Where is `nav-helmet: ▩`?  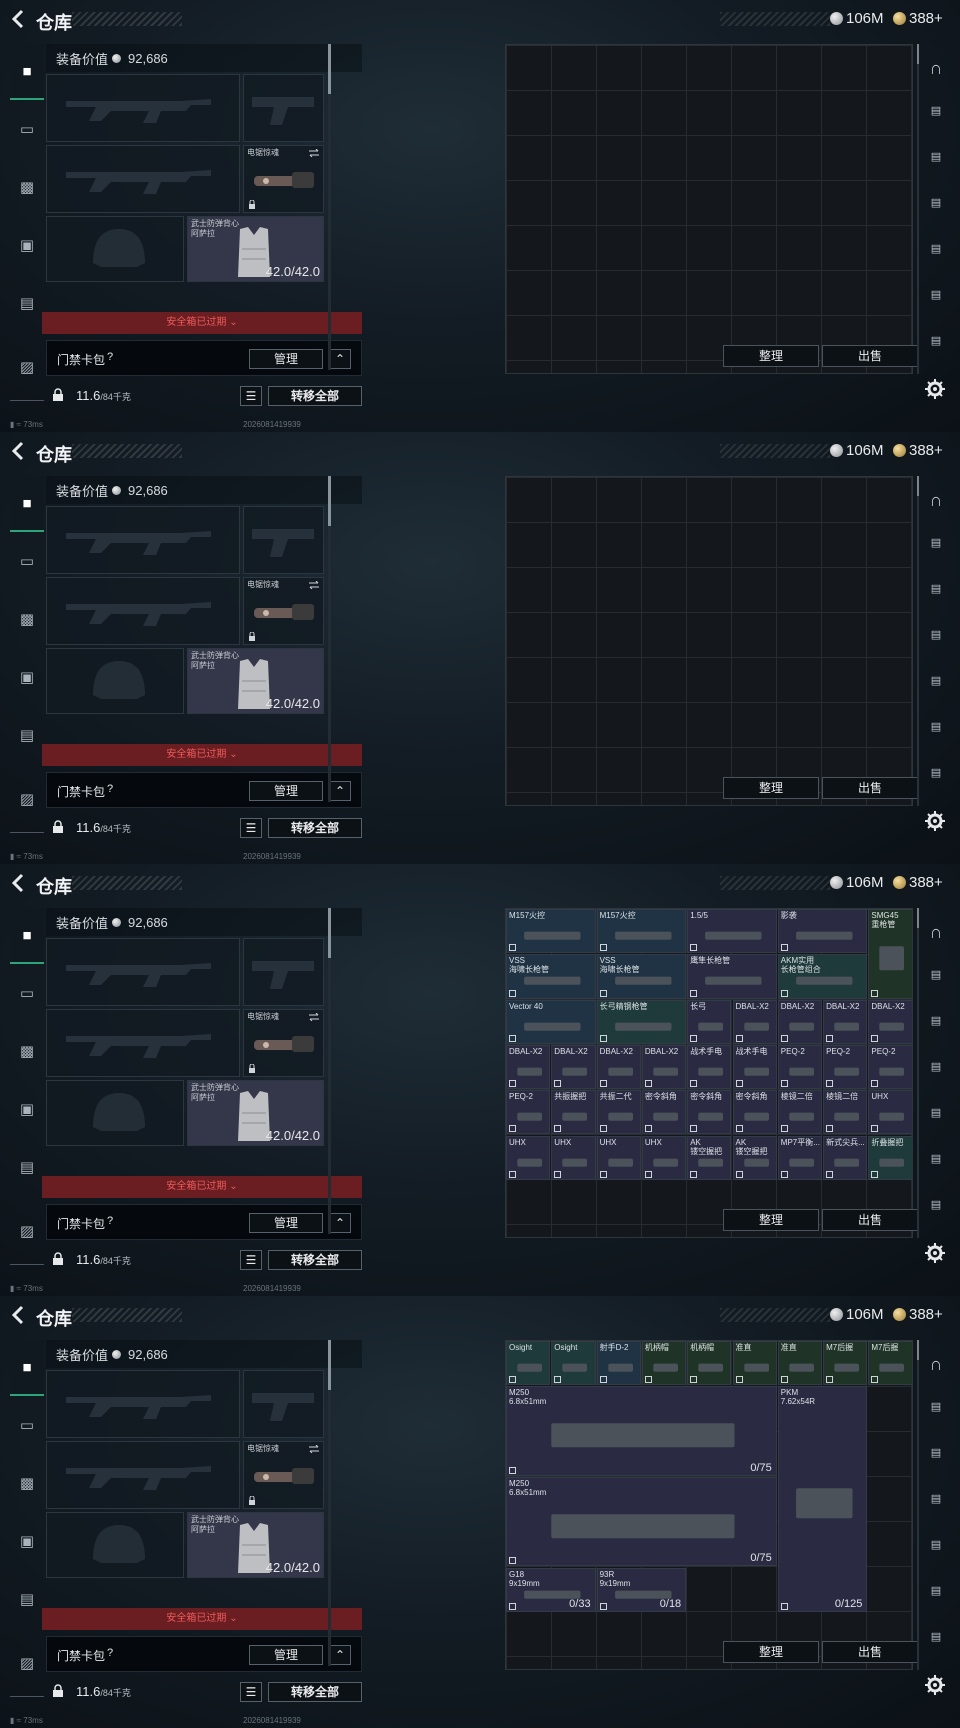
nav-helmet: ▩ is located at coordinates (27, 619).